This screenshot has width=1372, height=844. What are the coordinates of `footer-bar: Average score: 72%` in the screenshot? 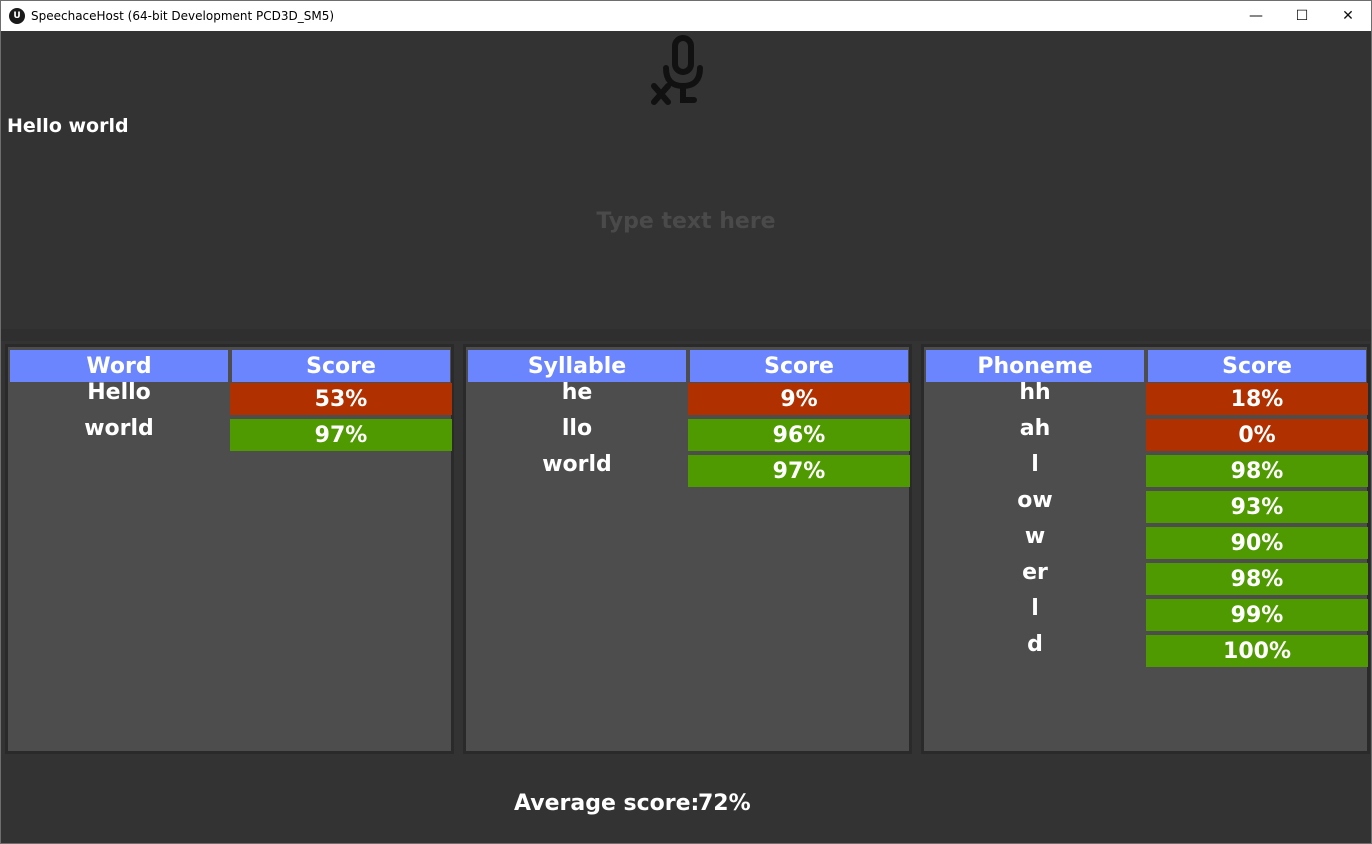 It's located at (686, 806).